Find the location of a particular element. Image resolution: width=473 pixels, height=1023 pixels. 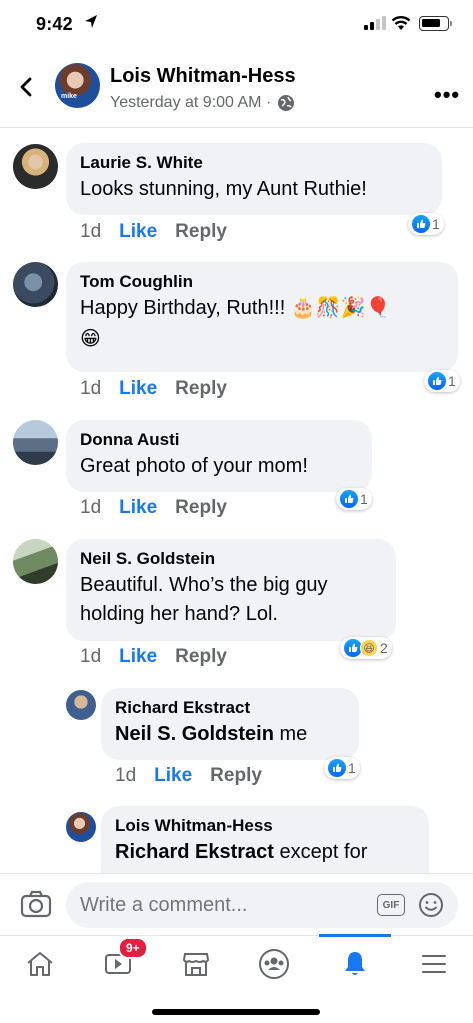

comment-text-main: me is located at coordinates (290, 734).